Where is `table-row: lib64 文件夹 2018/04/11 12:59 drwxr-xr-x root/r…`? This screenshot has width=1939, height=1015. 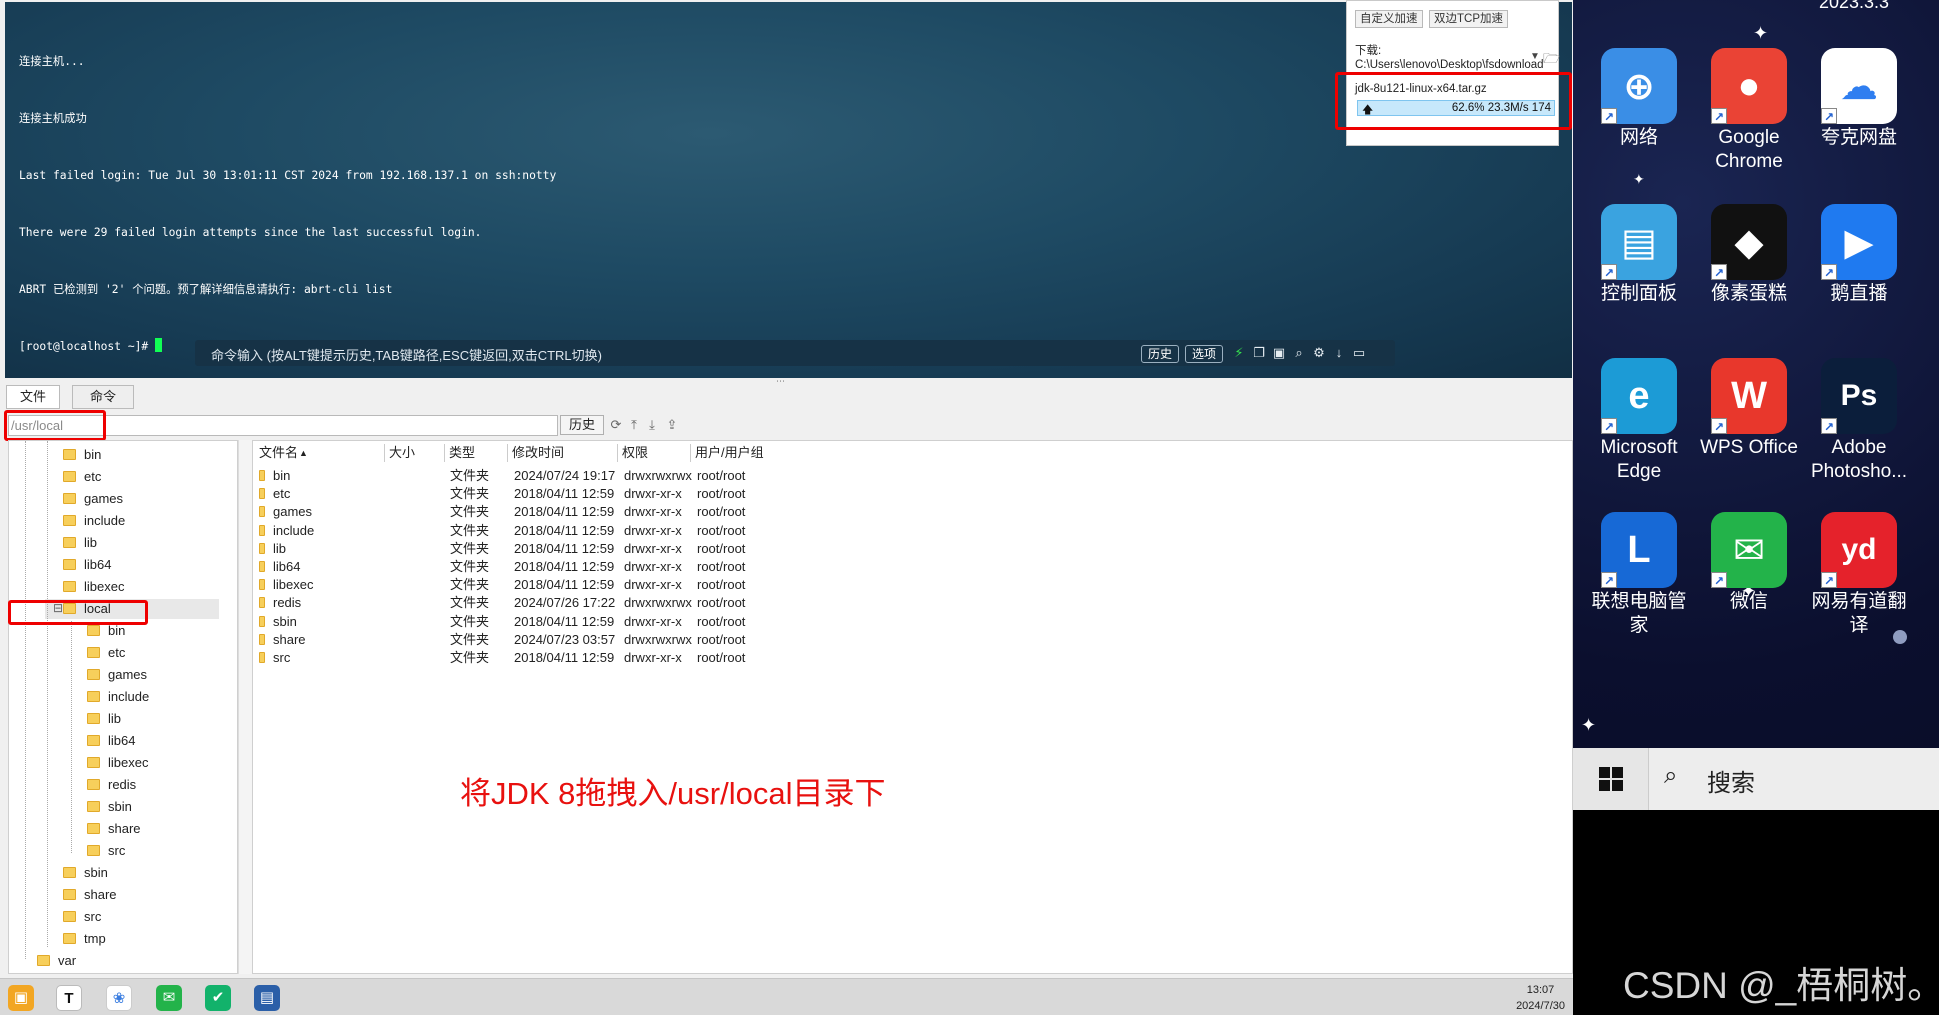 table-row: lib64 文件夹 2018/04/11 12:59 drwxr-xr-x root/r… is located at coordinates (603, 567).